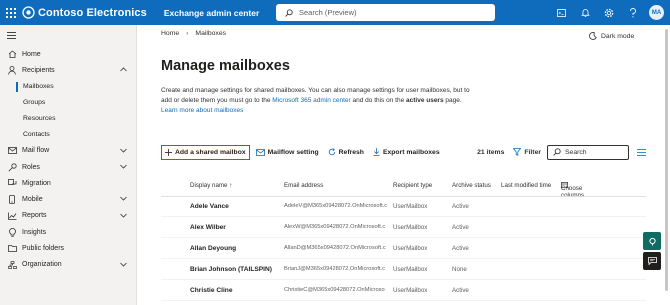 Image resolution: width=670 pixels, height=305 pixels. I want to click on column-header-archive-status: Archive status, so click(471, 185).